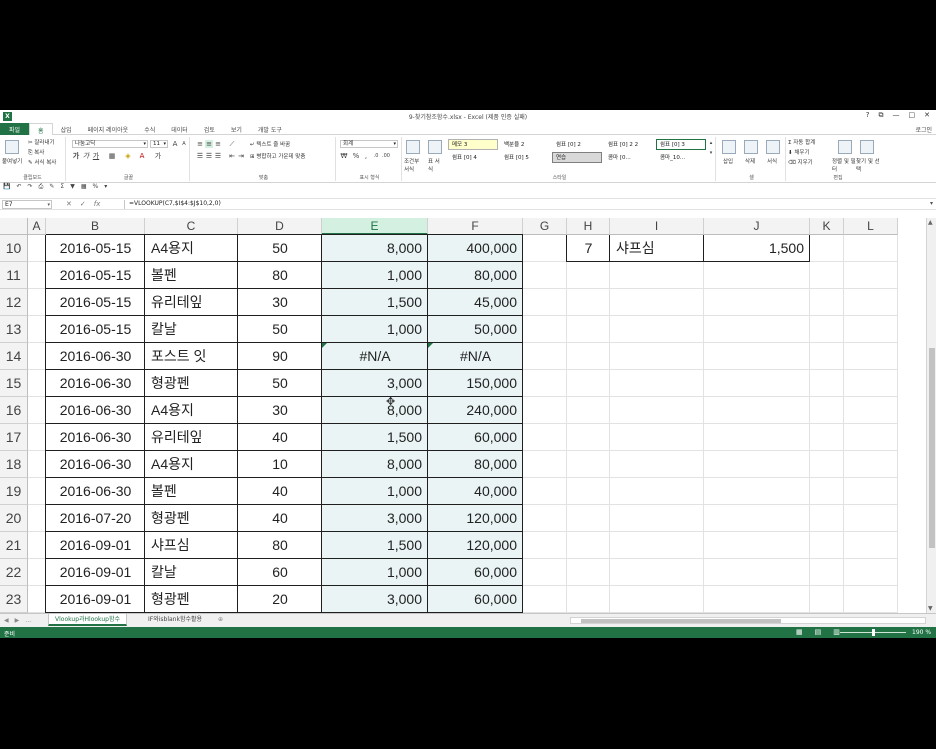 The image size is (936, 749). Describe the element at coordinates (681, 621) in the screenshot. I see `horizontal-scroll-thumb` at that location.